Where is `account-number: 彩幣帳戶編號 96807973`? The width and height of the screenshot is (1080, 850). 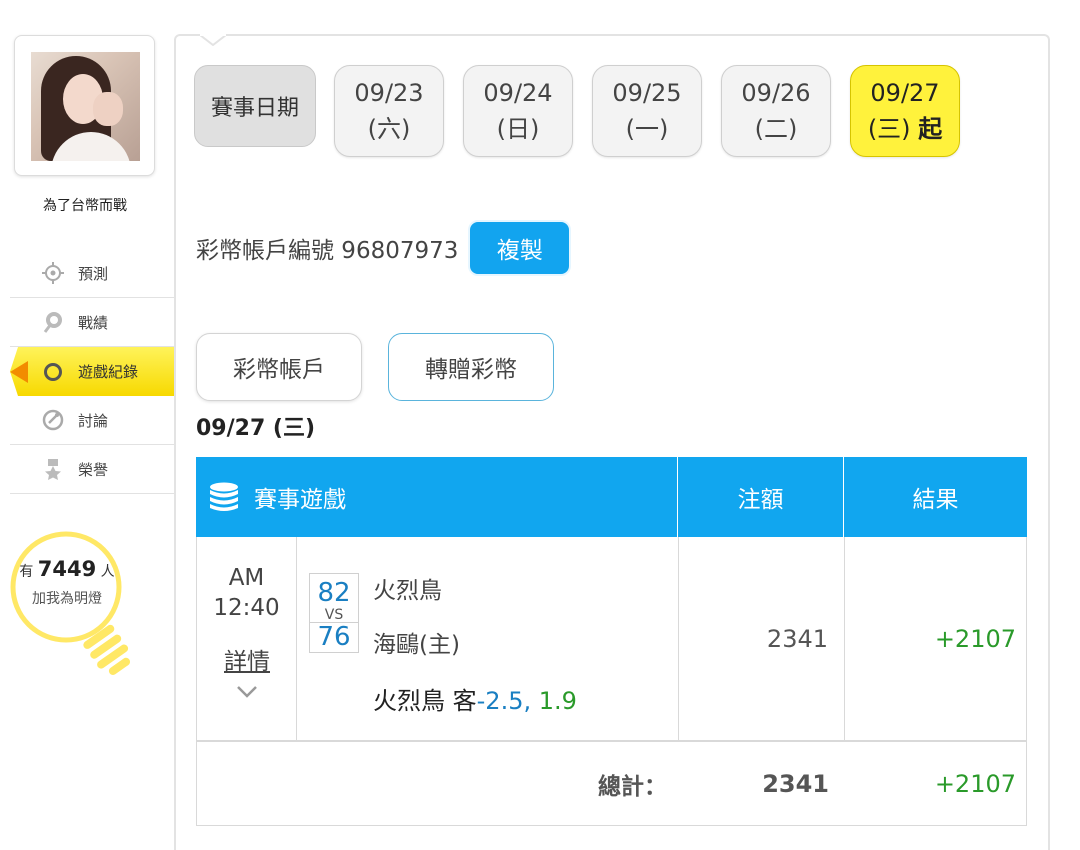
account-number: 彩幣帳戶編號 96807973 is located at coordinates (327, 251).